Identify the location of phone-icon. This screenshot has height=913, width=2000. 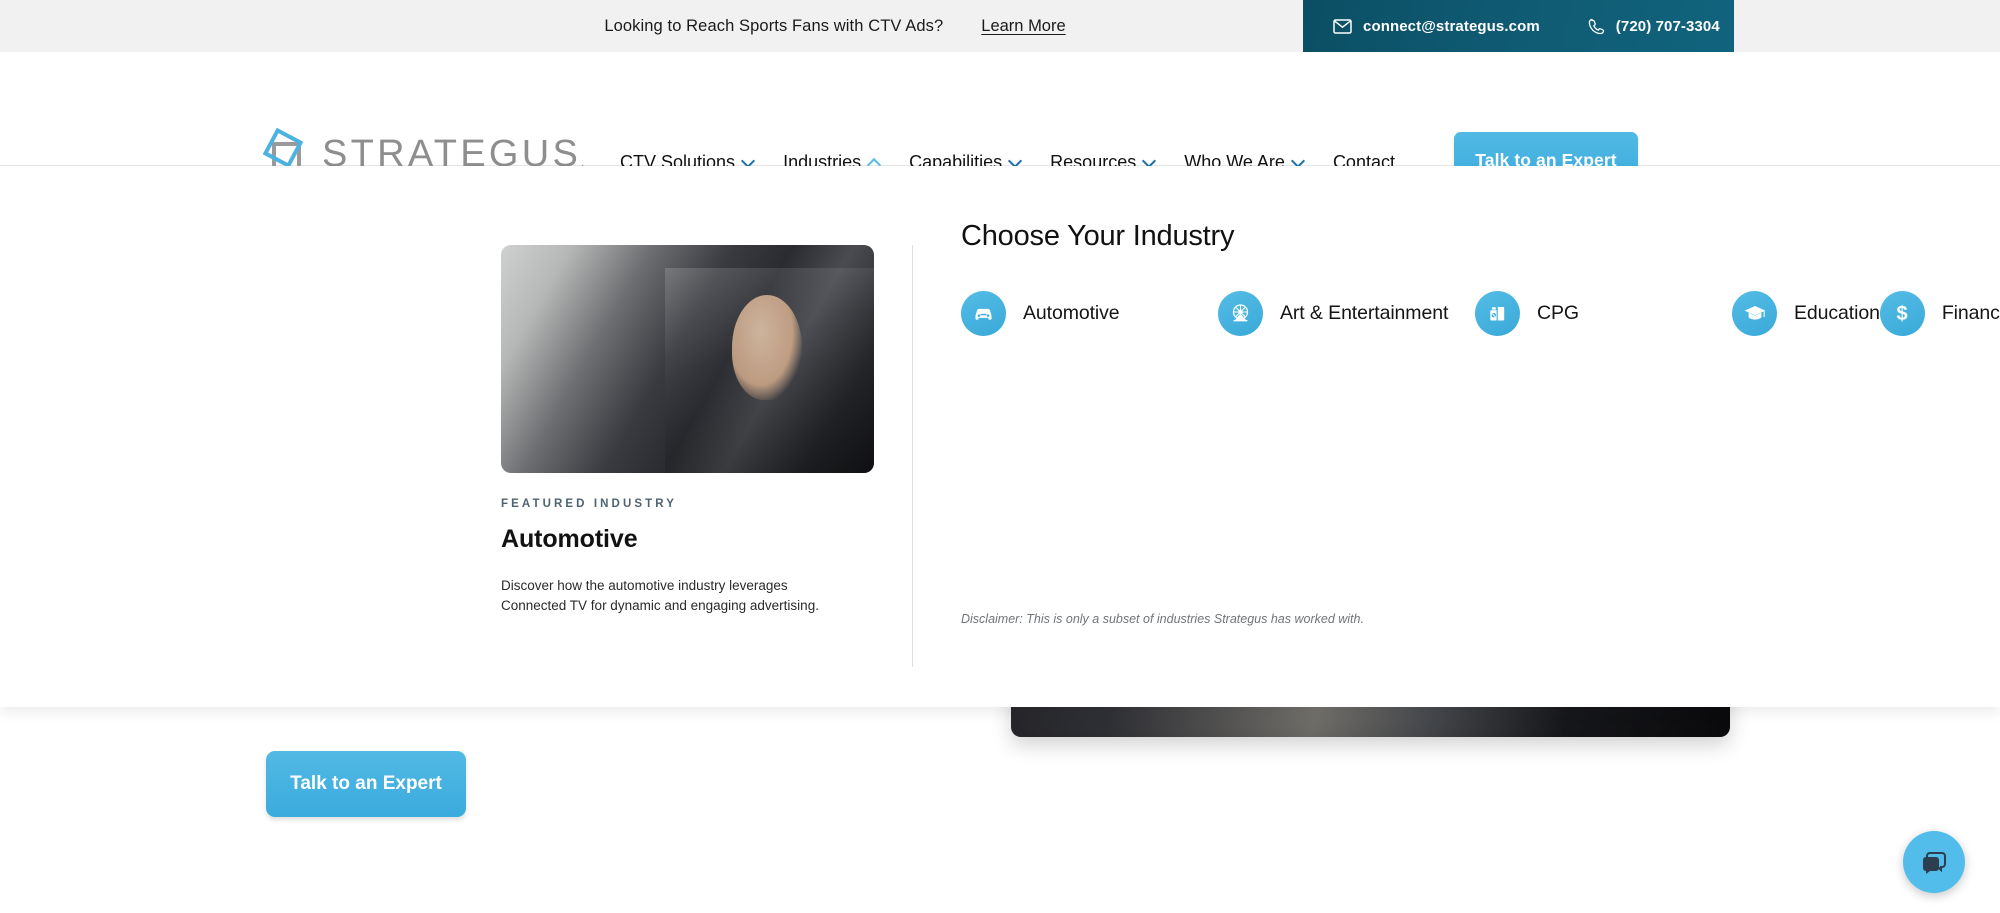
(1596, 26).